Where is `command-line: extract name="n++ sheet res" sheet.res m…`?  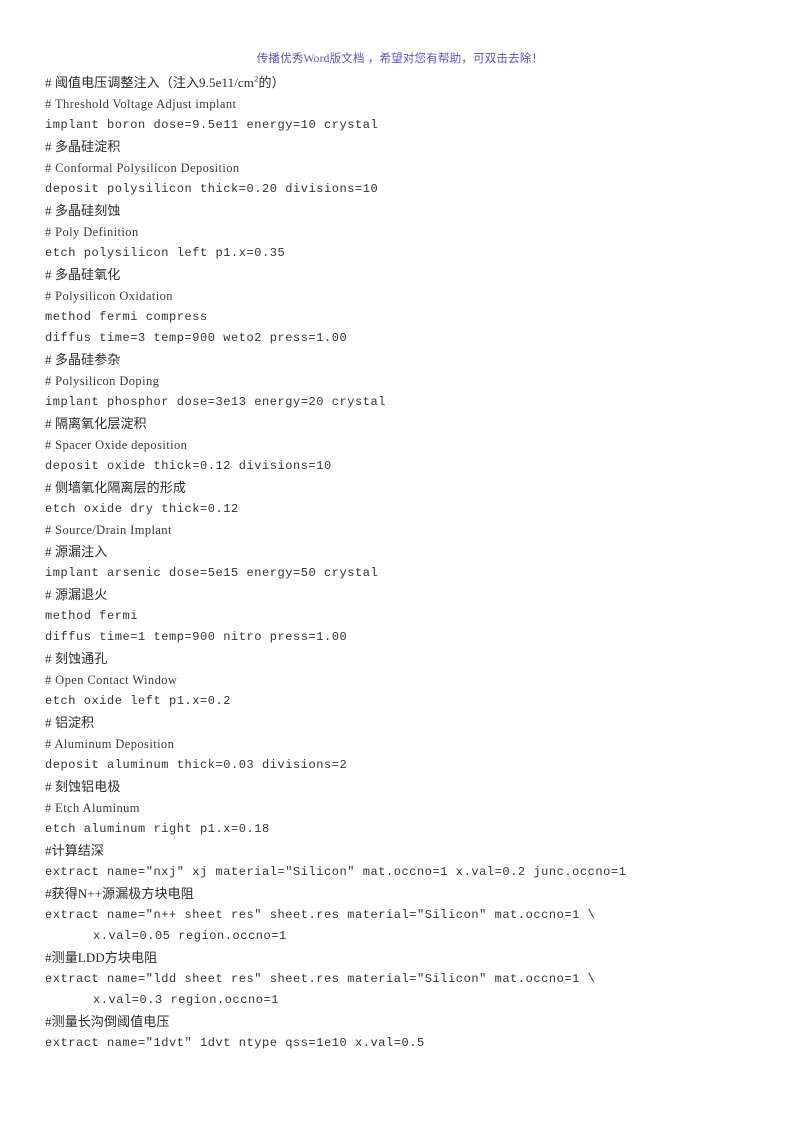
command-line: extract name="n++ sheet res" sheet.res m… is located at coordinates (320, 915).